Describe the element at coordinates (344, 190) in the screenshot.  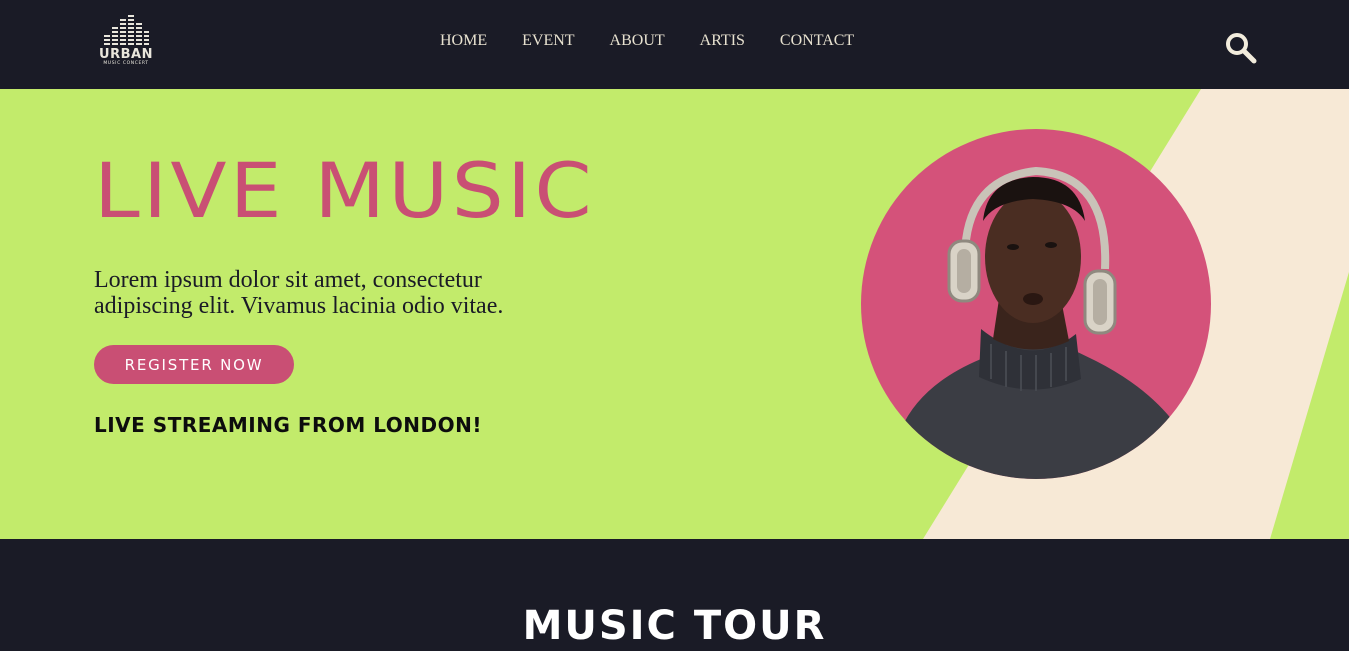
I see `hero-title: LIVE MUSIC` at that location.